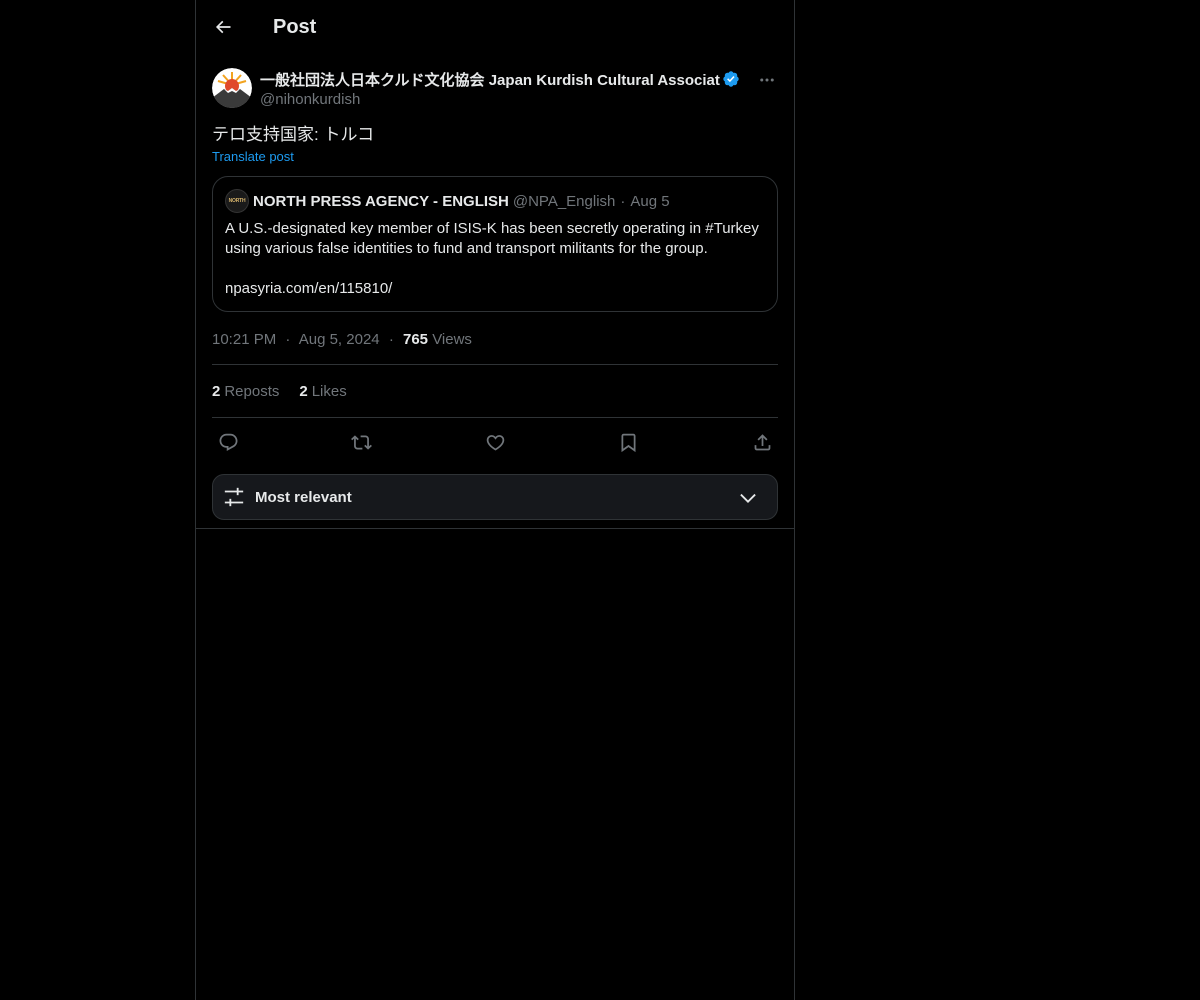  I want to click on bookmark-button, so click(629, 442).